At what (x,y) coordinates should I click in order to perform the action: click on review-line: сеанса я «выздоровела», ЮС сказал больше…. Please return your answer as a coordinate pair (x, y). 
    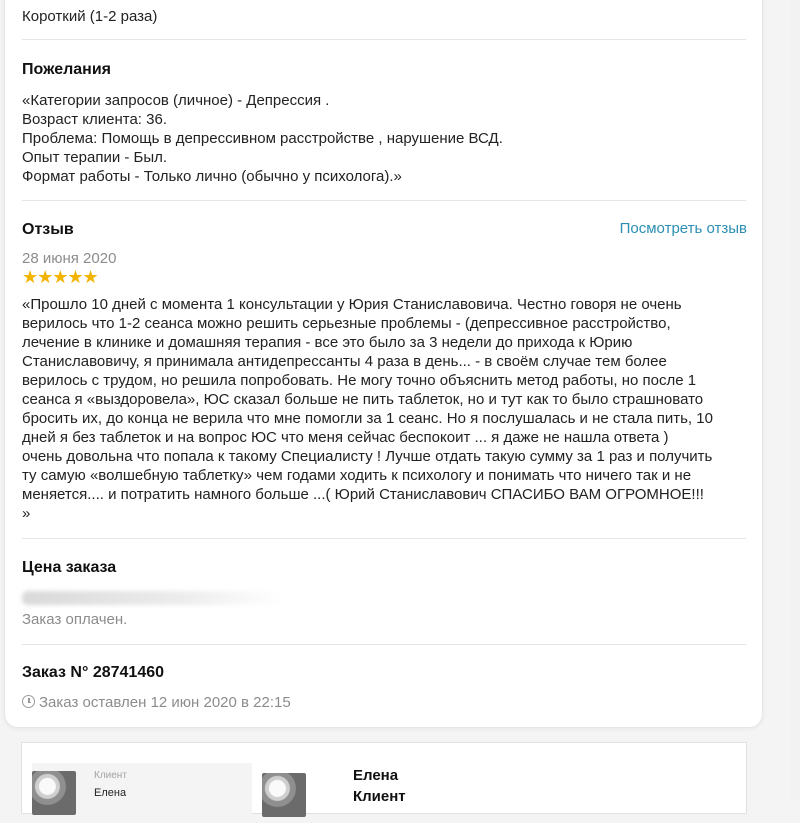
    Looking at the image, I should click on (363, 399).